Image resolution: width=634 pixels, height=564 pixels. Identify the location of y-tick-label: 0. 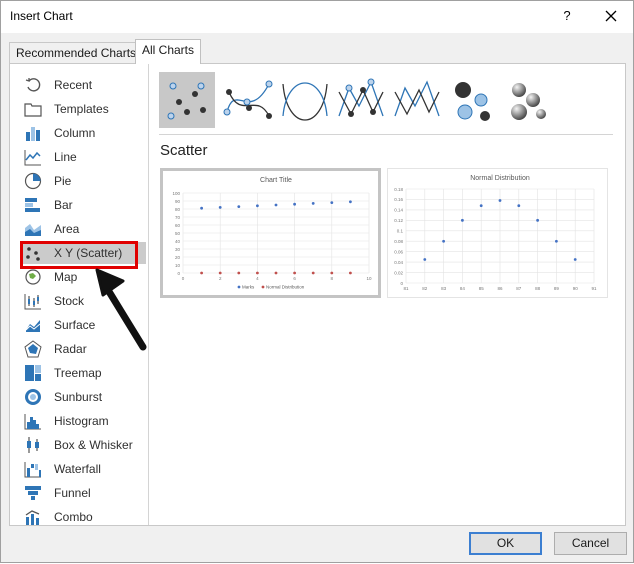
(178, 273).